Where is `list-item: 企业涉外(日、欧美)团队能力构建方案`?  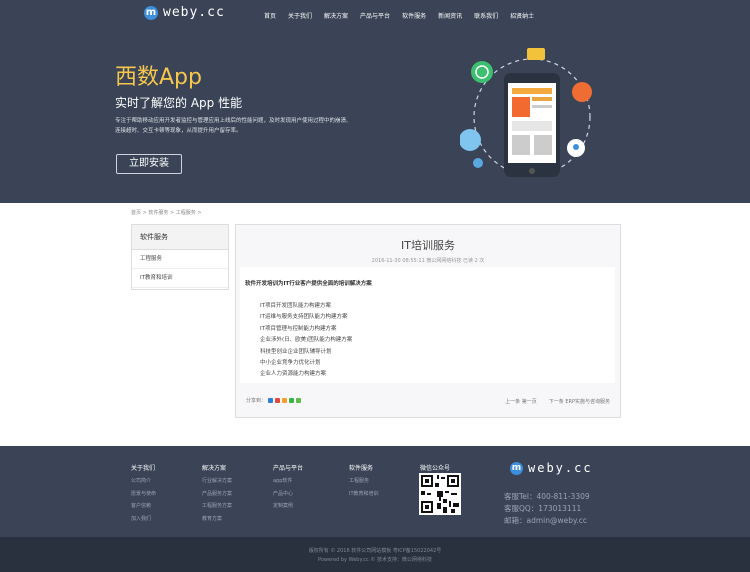 list-item: 企业涉外(日、欧美)团队能力构建方案 is located at coordinates (306, 340).